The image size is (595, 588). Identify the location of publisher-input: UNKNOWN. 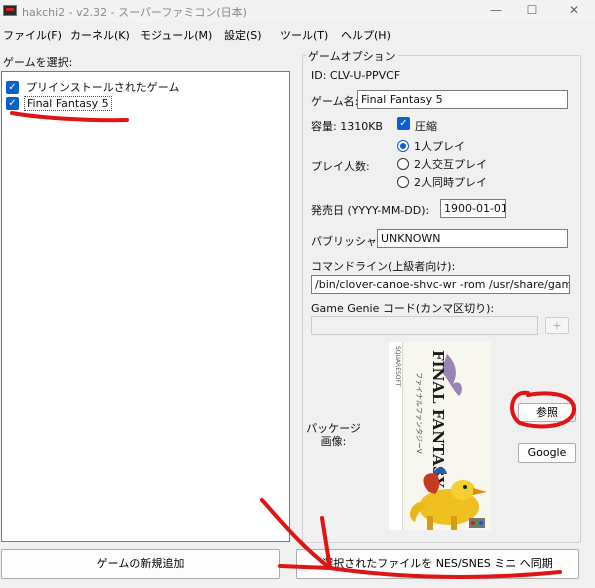
(472, 238).